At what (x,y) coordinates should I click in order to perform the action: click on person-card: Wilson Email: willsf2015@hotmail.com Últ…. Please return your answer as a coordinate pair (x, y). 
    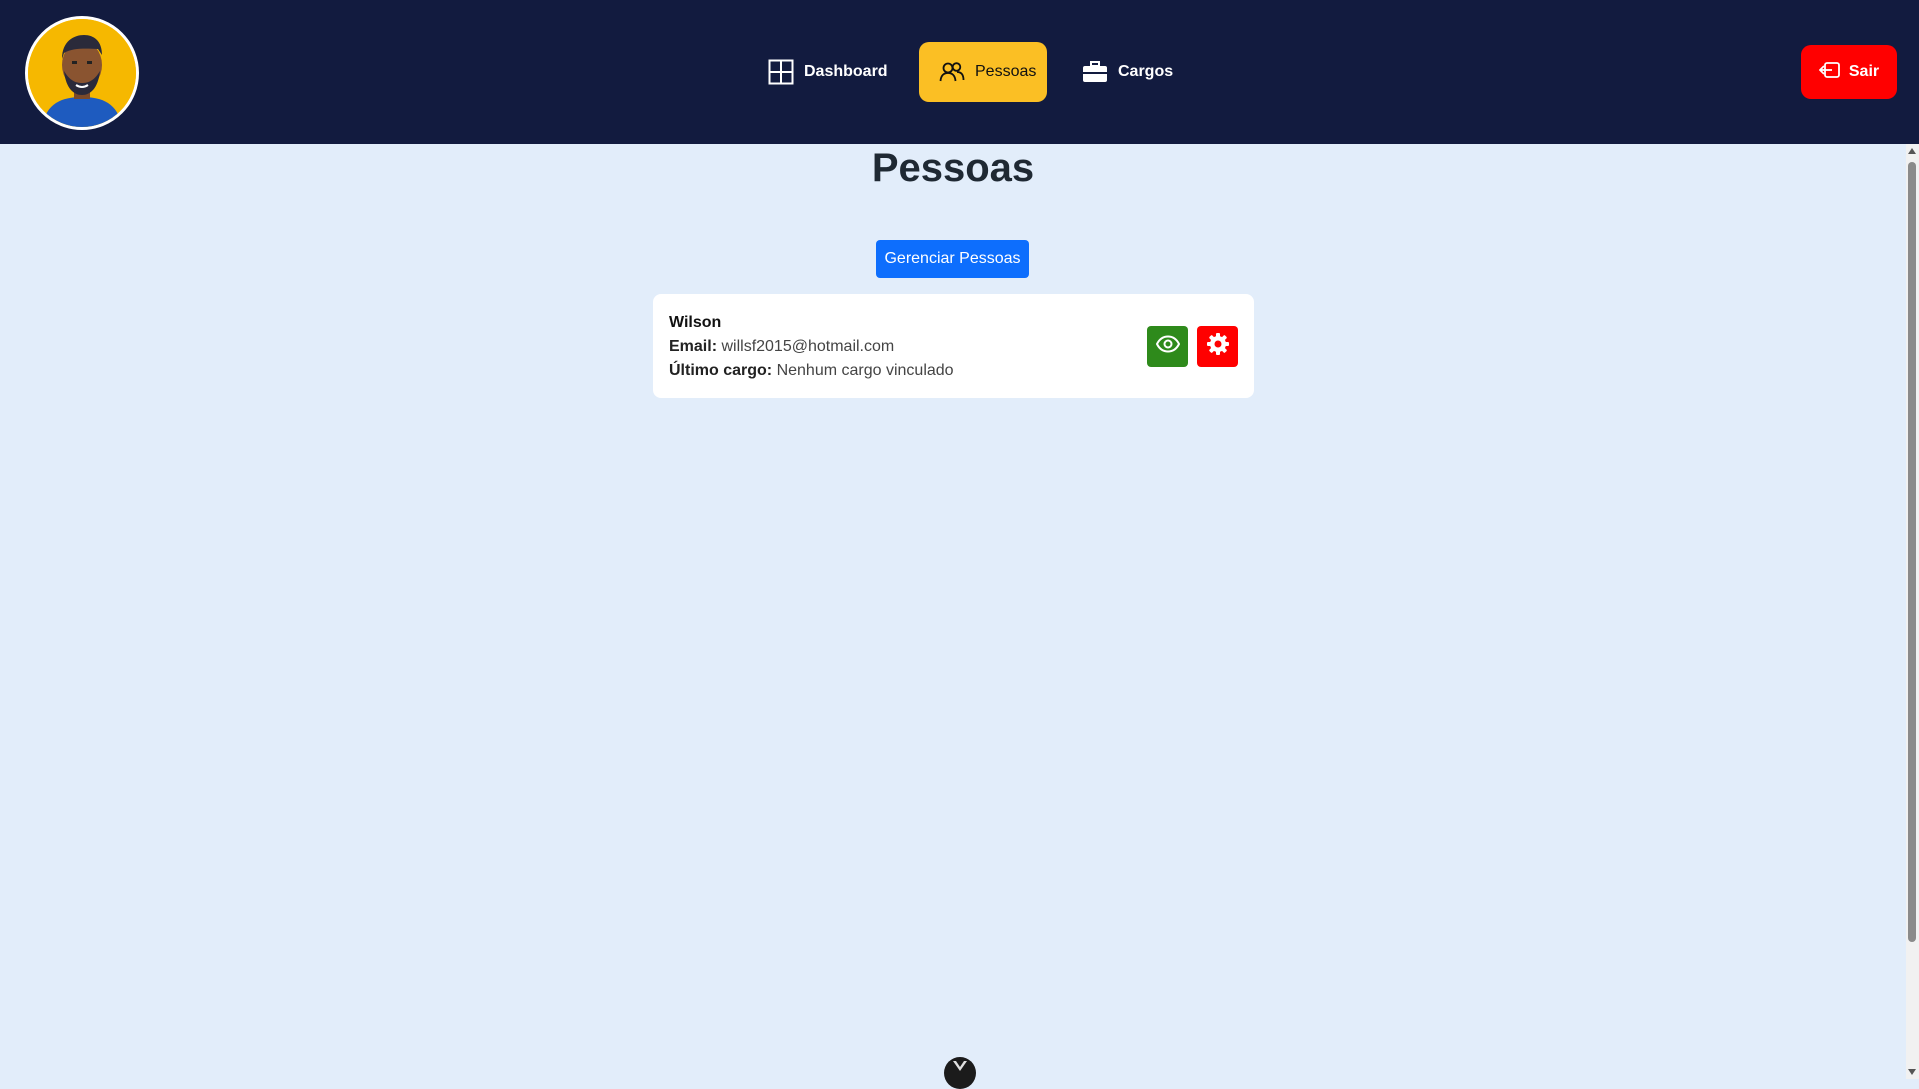
    Looking at the image, I should click on (953, 346).